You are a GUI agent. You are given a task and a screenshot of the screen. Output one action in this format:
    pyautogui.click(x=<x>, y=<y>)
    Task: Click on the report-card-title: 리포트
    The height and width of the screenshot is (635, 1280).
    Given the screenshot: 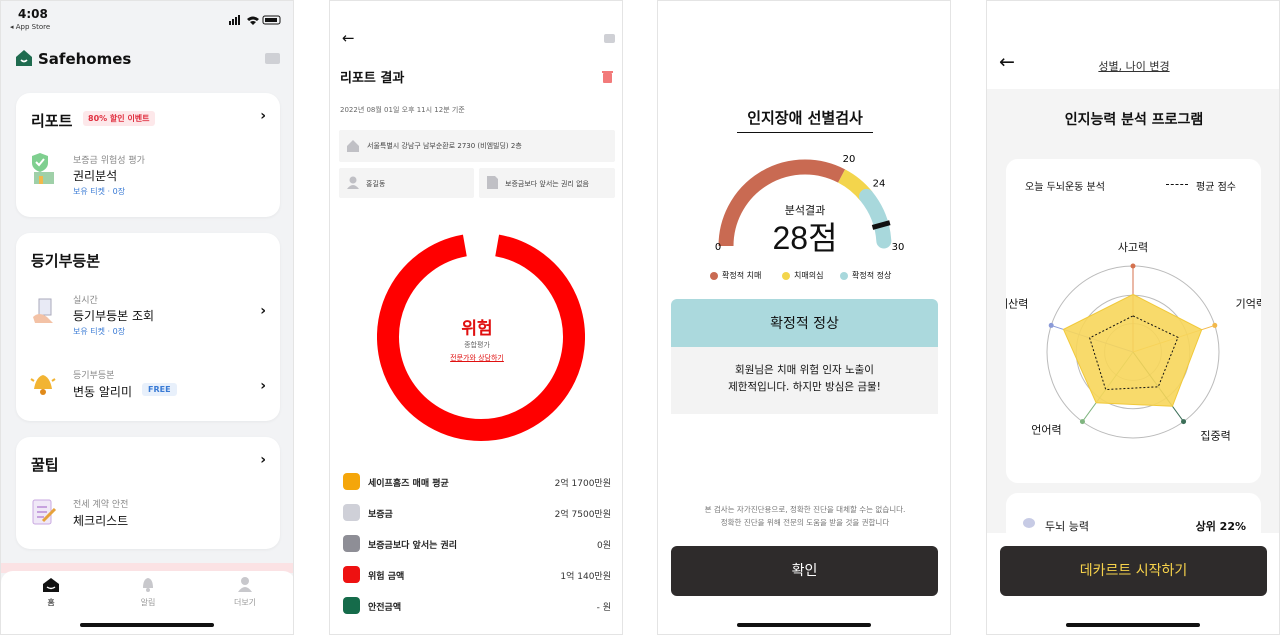 What is the action you would take?
    pyautogui.click(x=52, y=121)
    